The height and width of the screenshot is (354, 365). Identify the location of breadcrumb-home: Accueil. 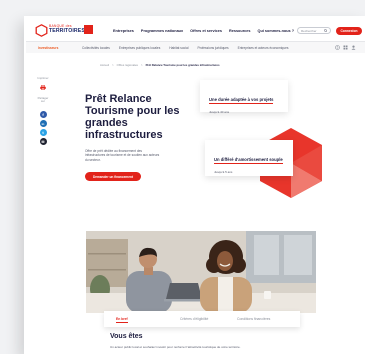
(104, 65).